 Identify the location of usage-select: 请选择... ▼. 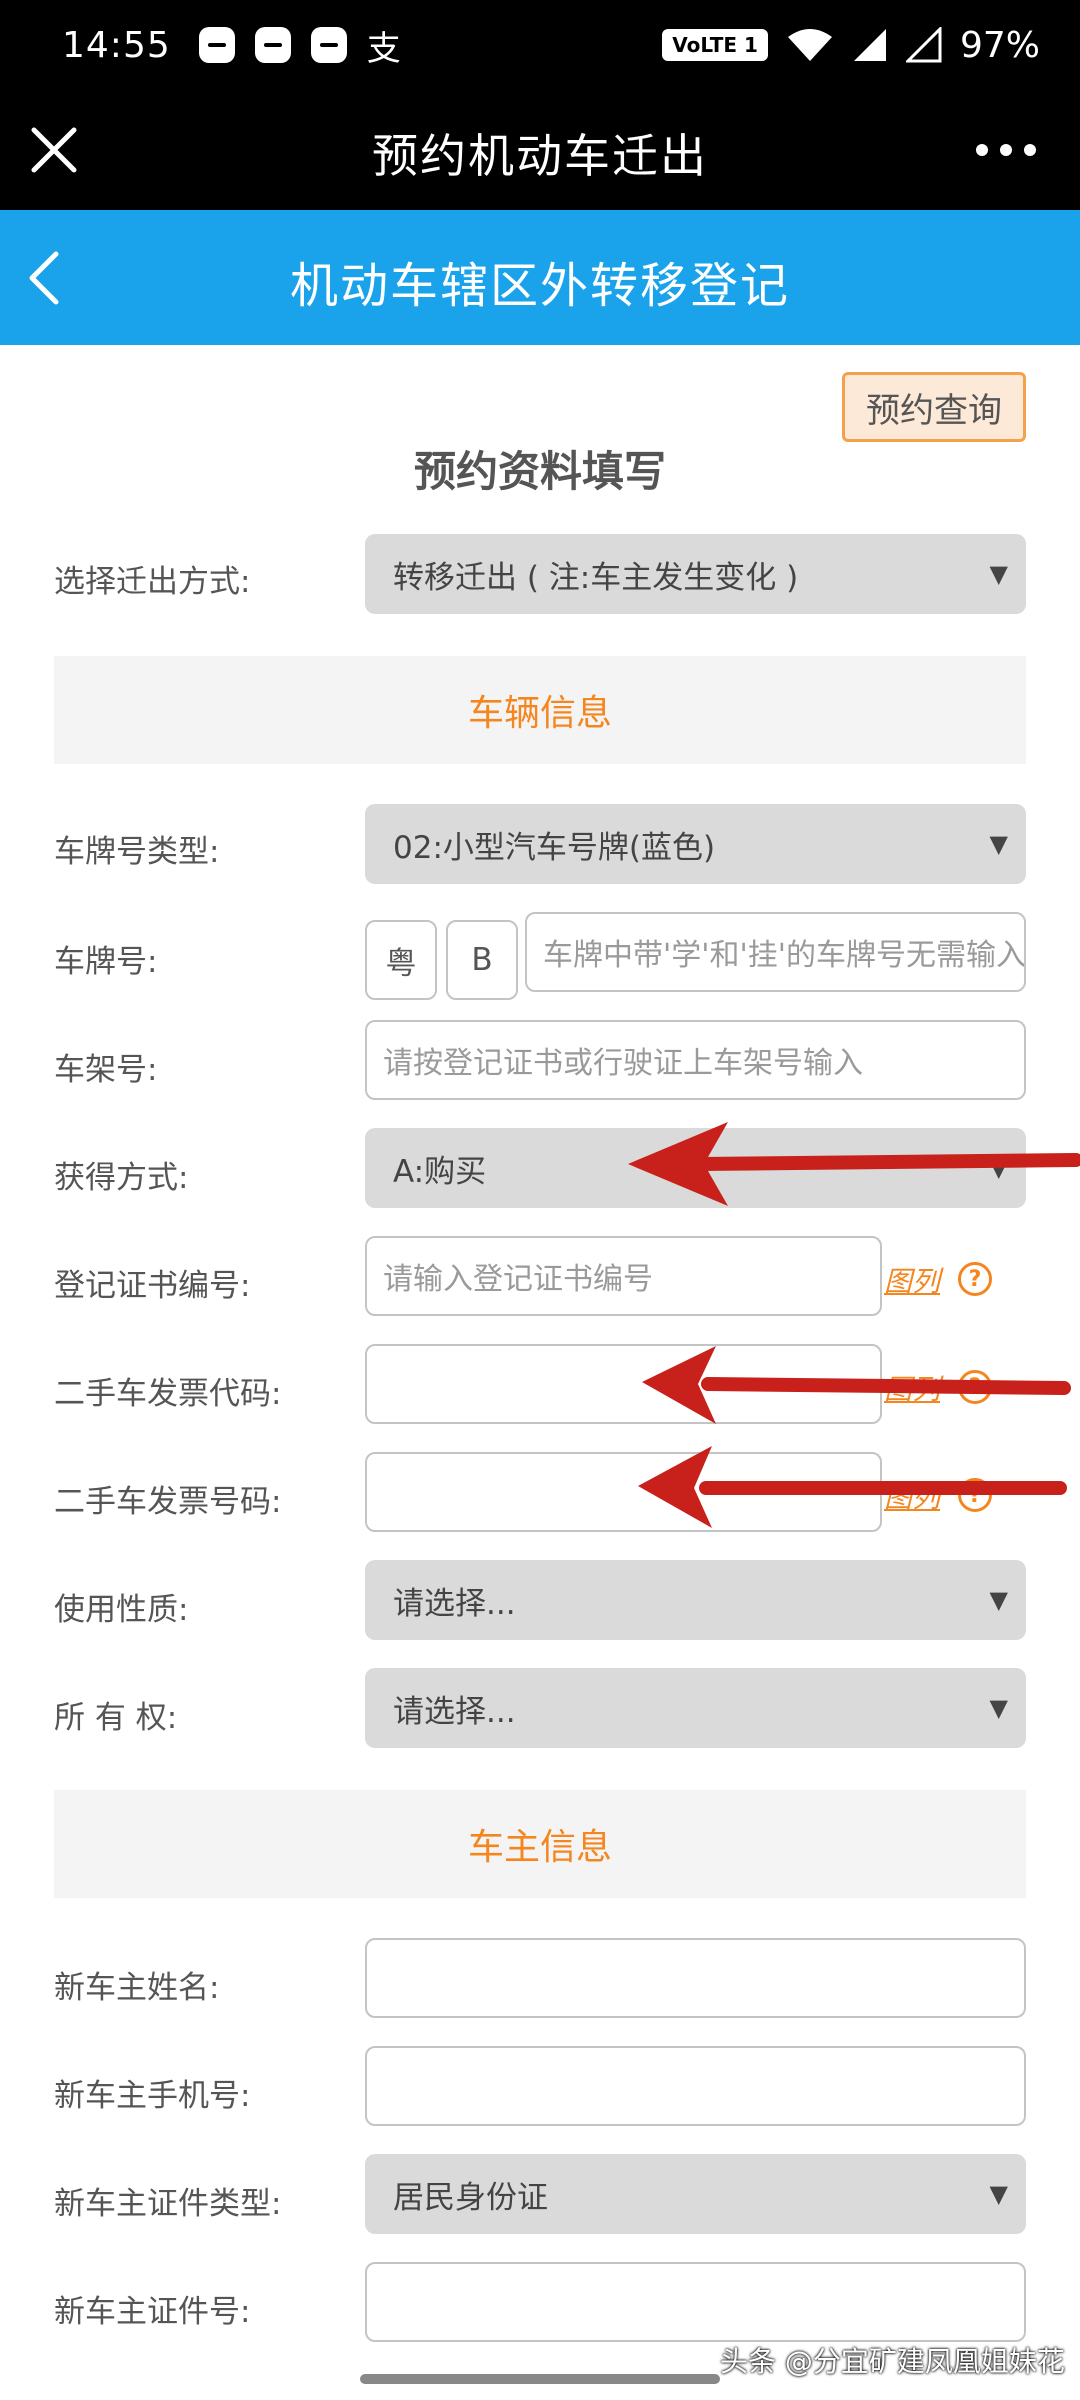
(695, 1600).